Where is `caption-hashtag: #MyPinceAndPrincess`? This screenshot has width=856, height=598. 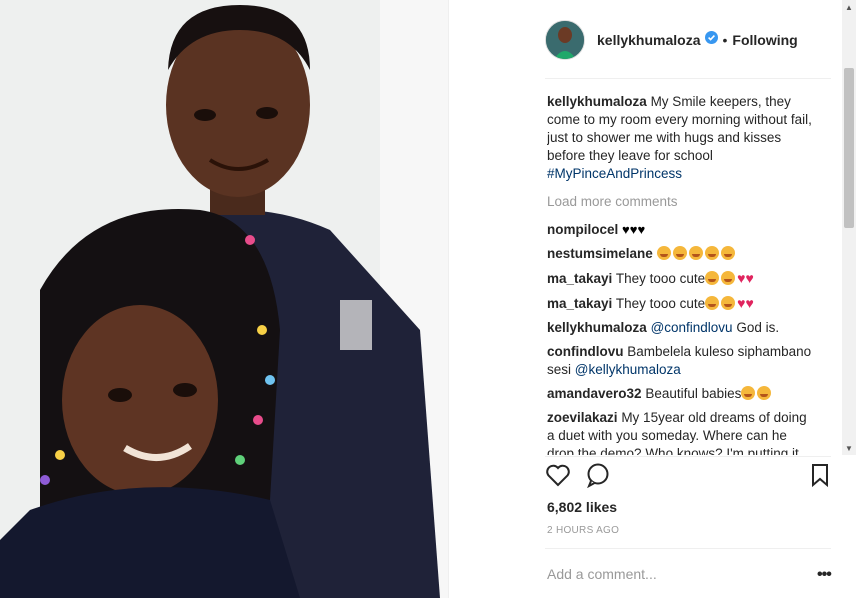
caption-hashtag: #MyPinceAndPrincess is located at coordinates (614, 173).